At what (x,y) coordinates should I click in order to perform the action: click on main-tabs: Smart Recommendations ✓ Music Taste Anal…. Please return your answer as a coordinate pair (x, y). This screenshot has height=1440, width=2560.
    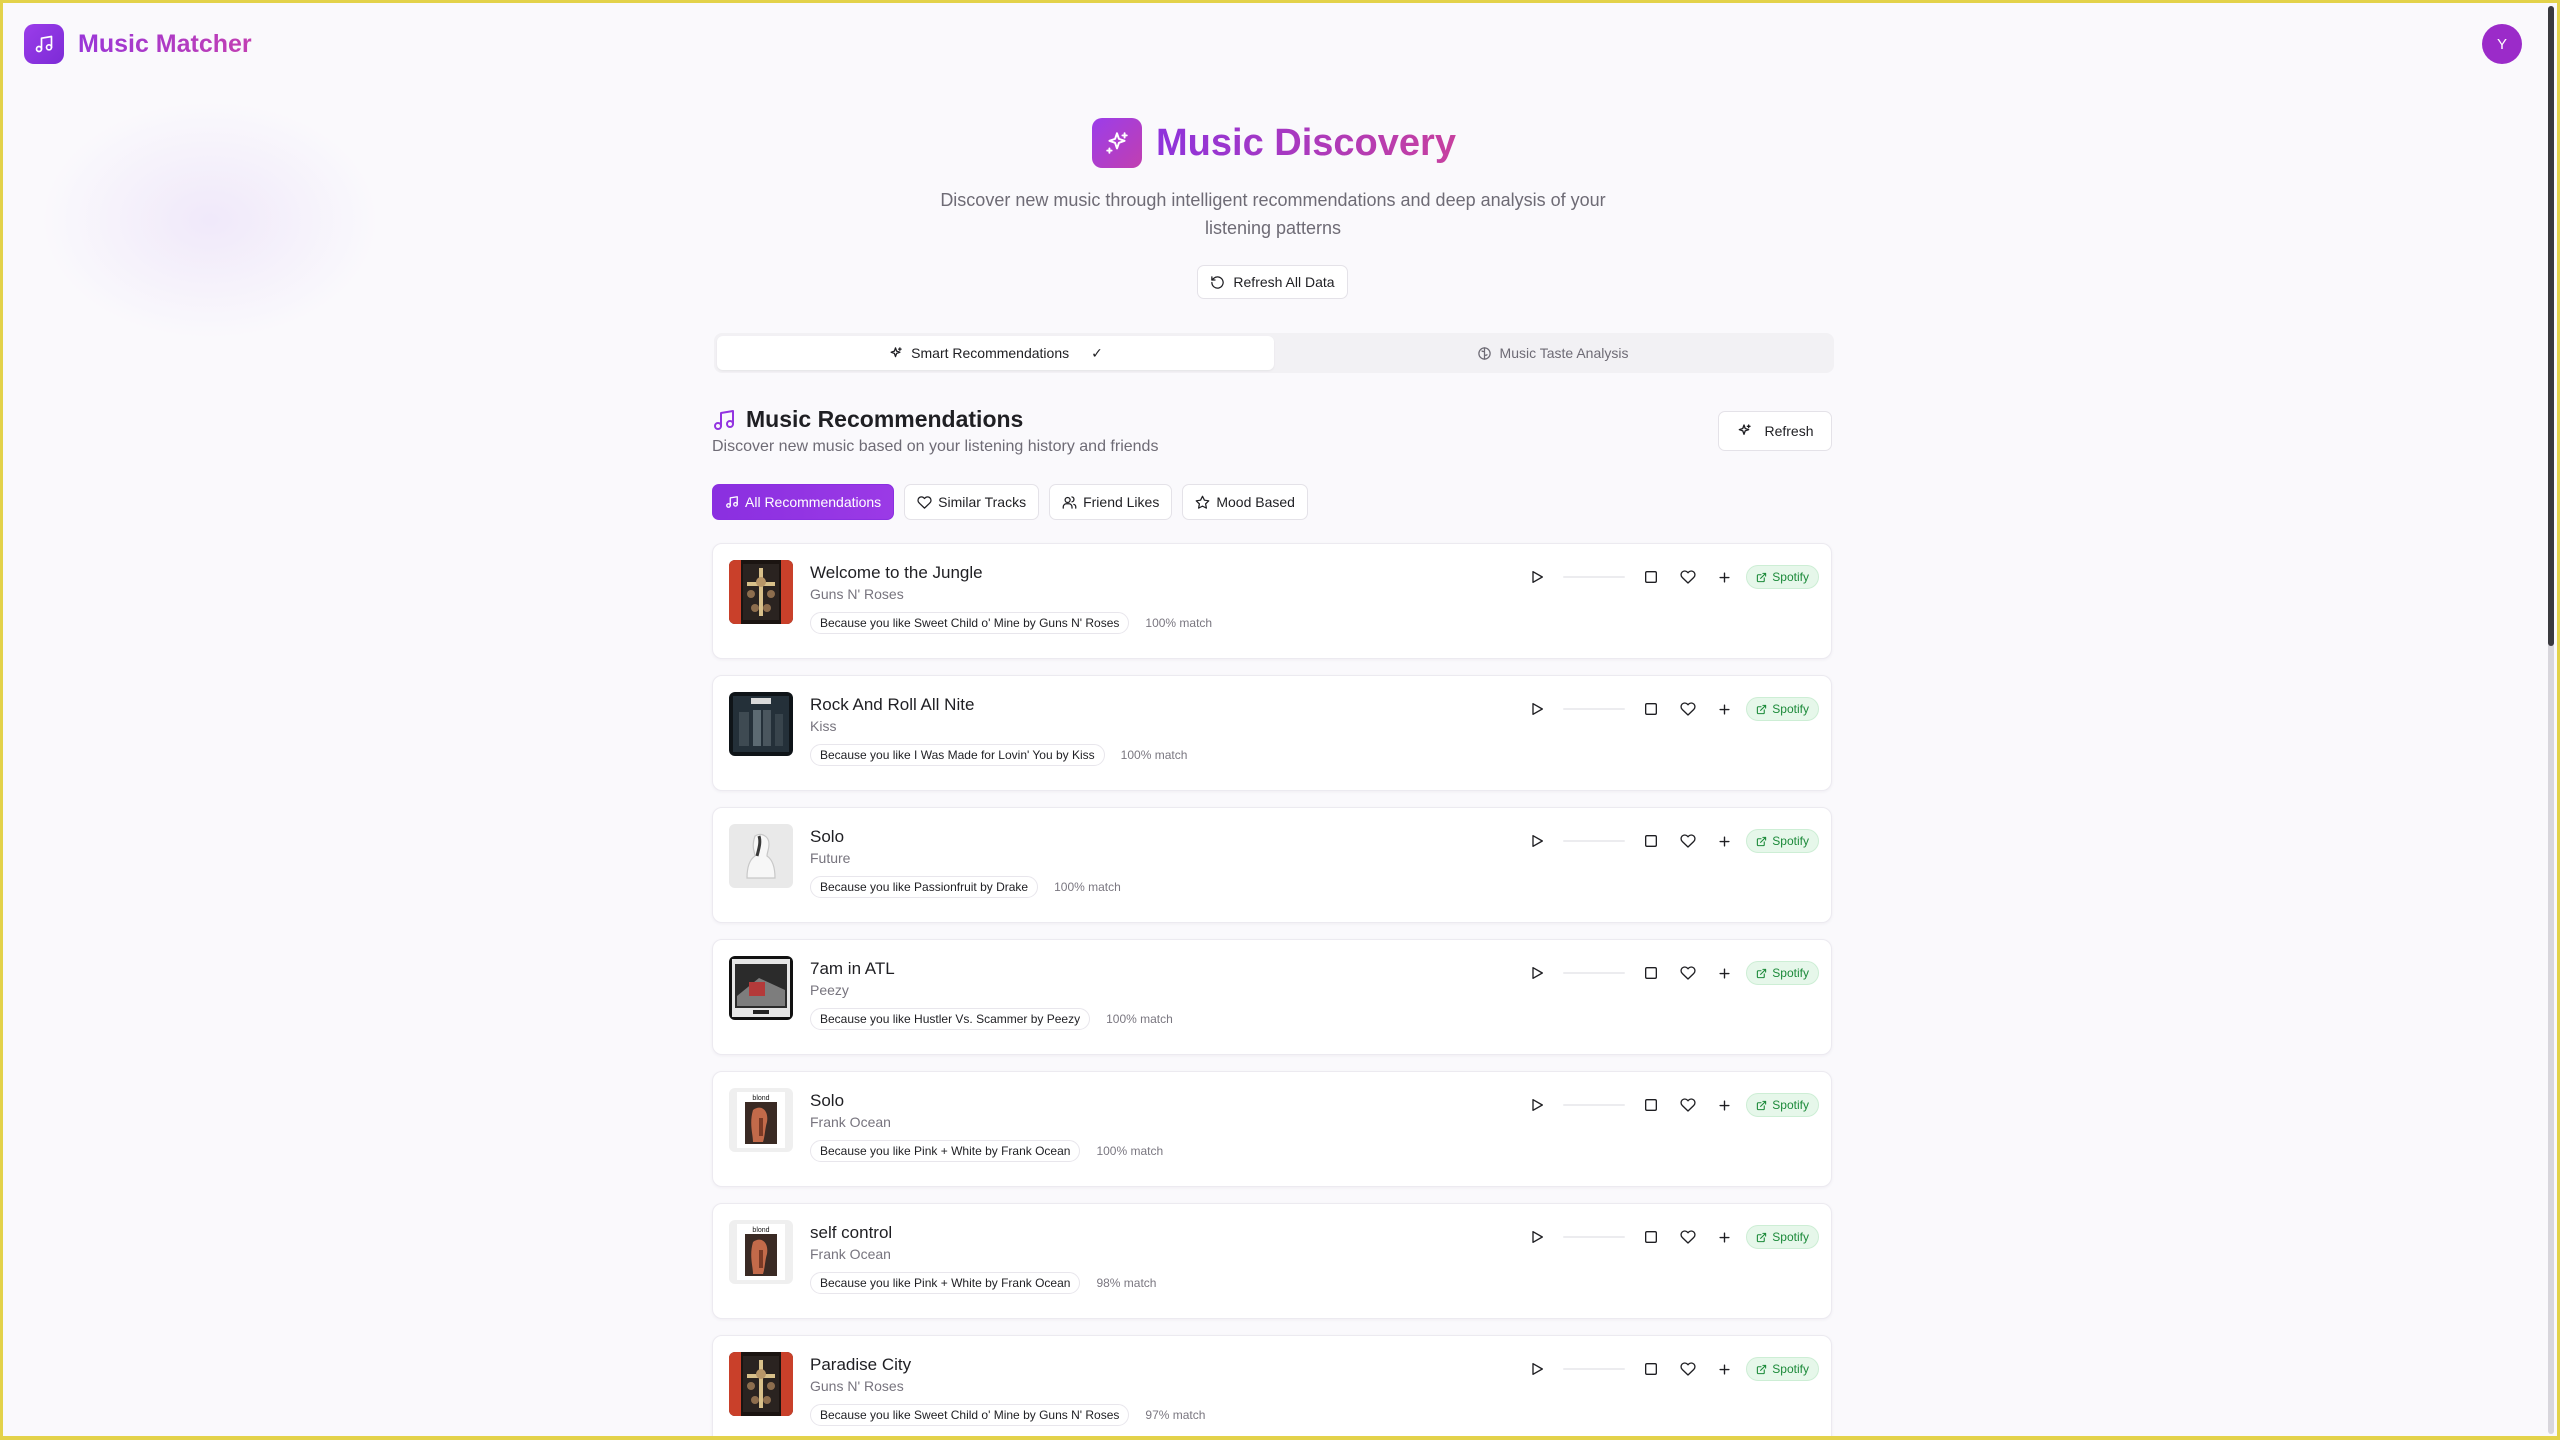
    Looking at the image, I should click on (1274, 353).